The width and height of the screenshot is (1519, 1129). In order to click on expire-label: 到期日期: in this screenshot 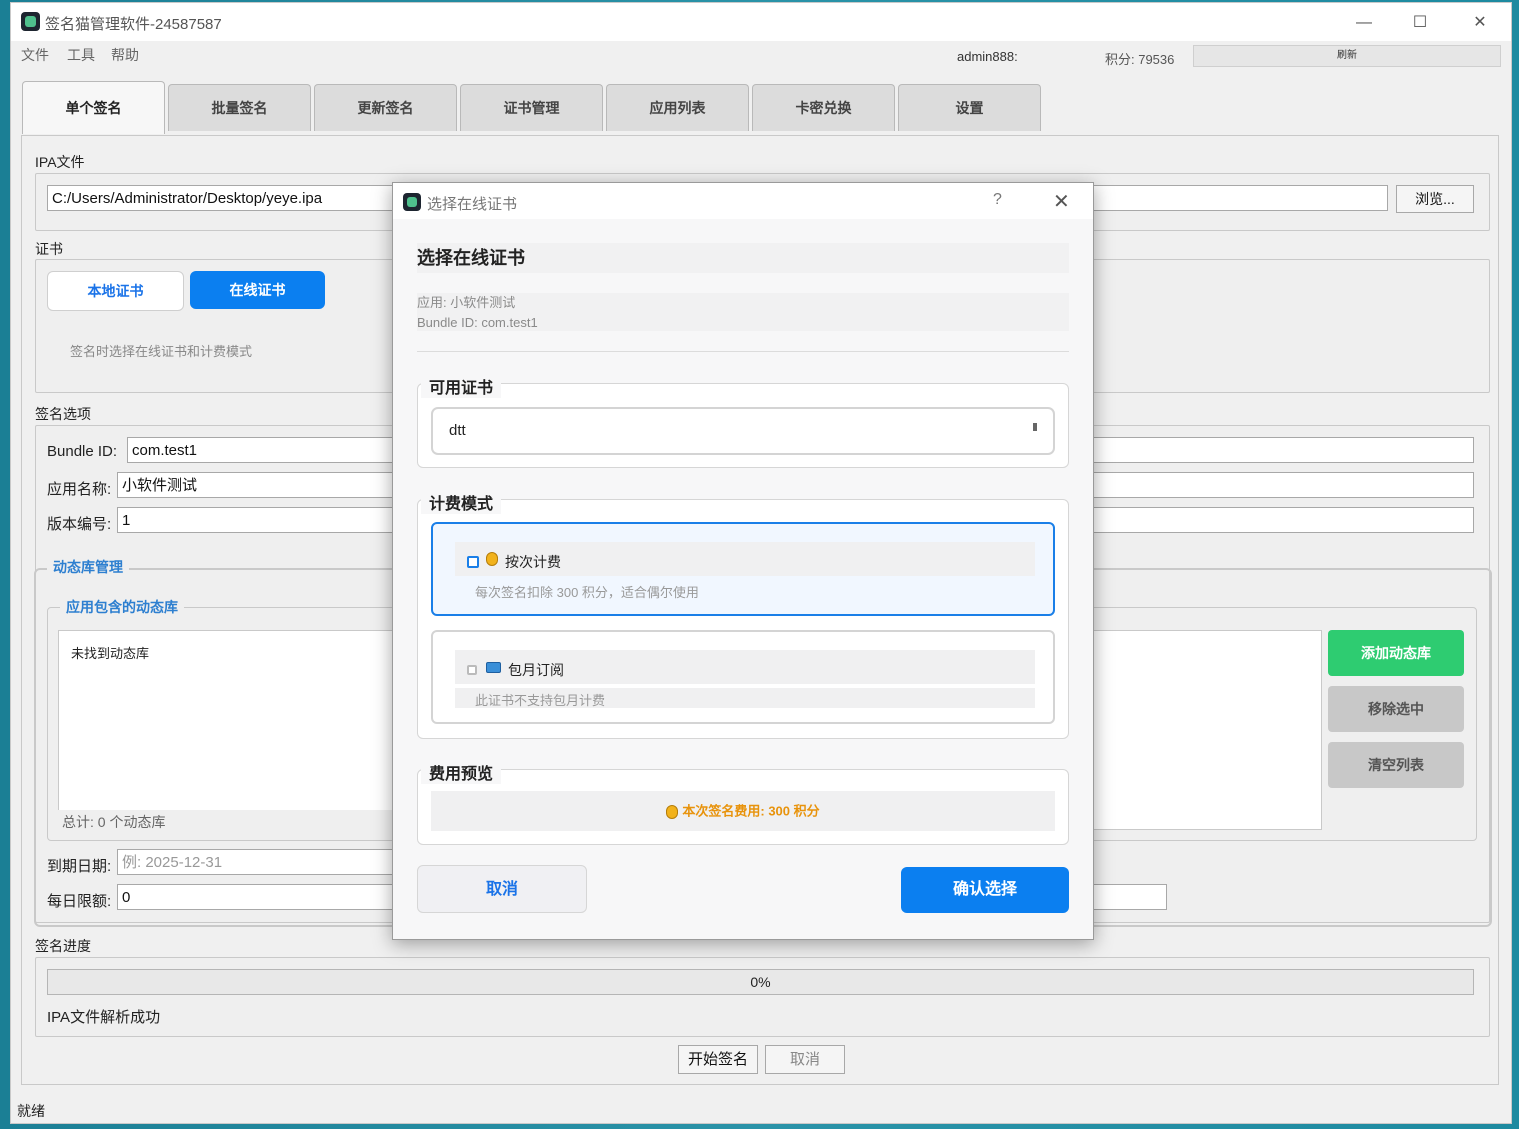, I will do `click(79, 866)`.